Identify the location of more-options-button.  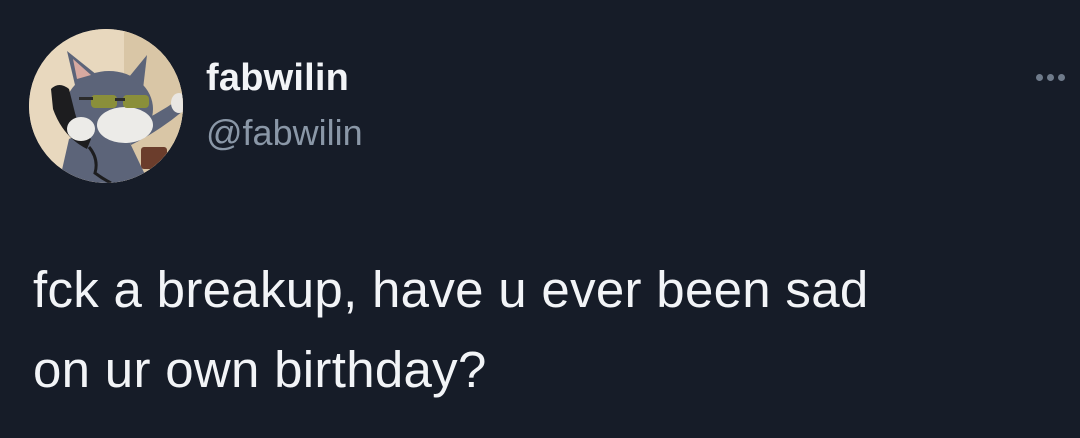
(1050, 77).